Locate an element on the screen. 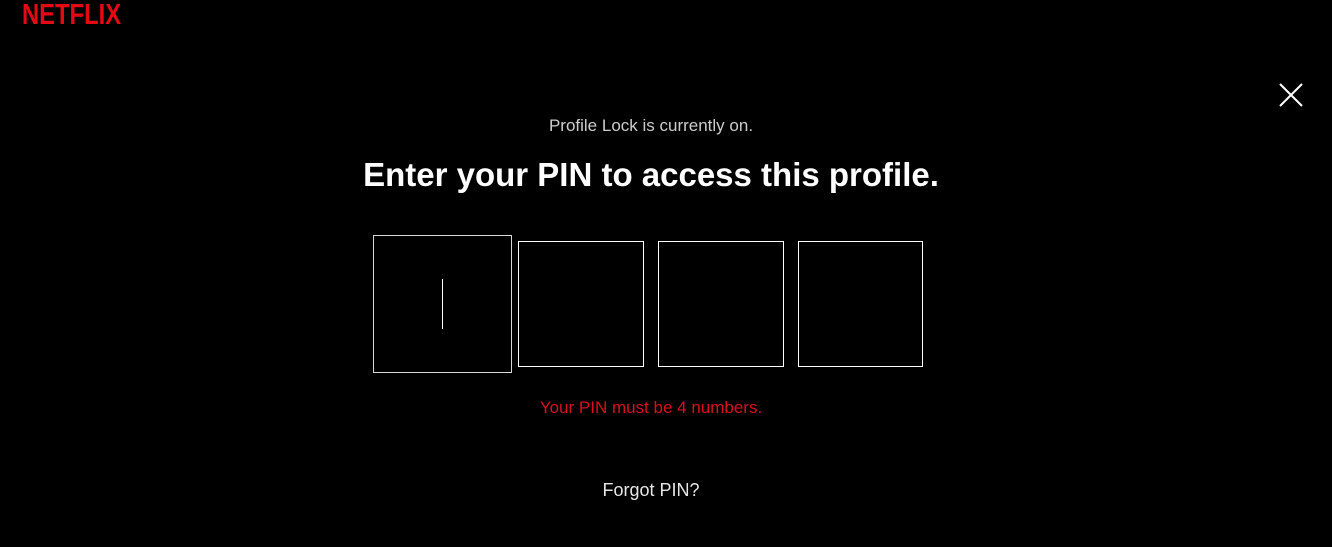 This screenshot has height=547, width=1332. error-message: Your PIN must be 4 numbers. is located at coordinates (651, 407).